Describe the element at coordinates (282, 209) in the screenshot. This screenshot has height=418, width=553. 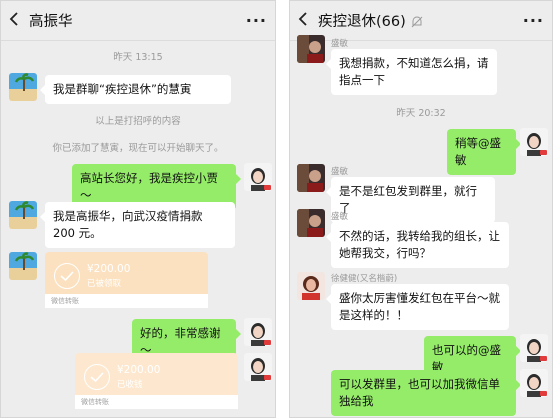
I see `image-gap` at that location.